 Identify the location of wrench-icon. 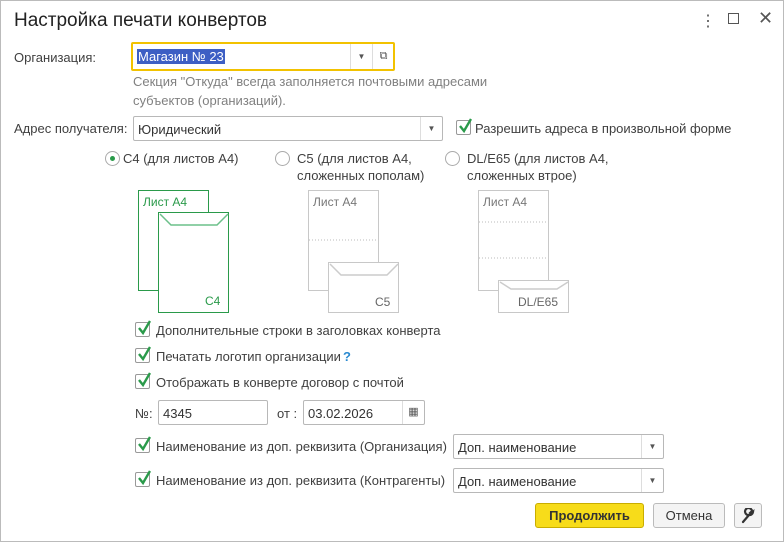
(748, 515).